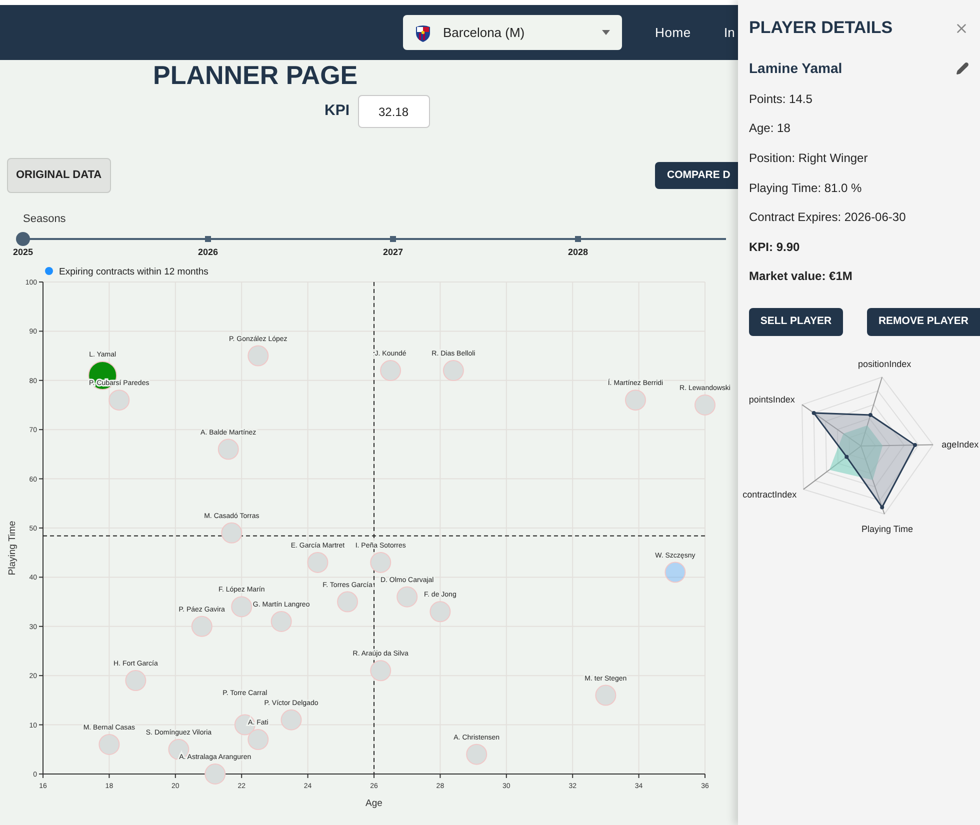 Image resolution: width=980 pixels, height=825 pixels. Describe the element at coordinates (255, 75) in the screenshot. I see `page-title: PLANNER PAGE` at that location.